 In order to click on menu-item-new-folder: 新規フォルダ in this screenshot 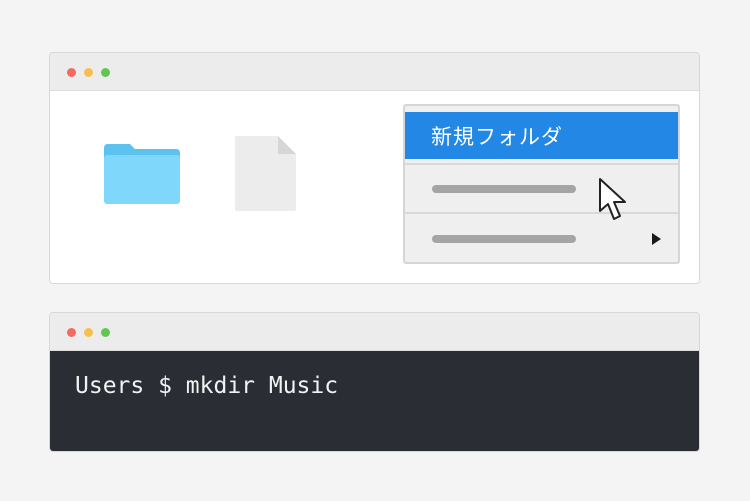, I will do `click(541, 135)`.